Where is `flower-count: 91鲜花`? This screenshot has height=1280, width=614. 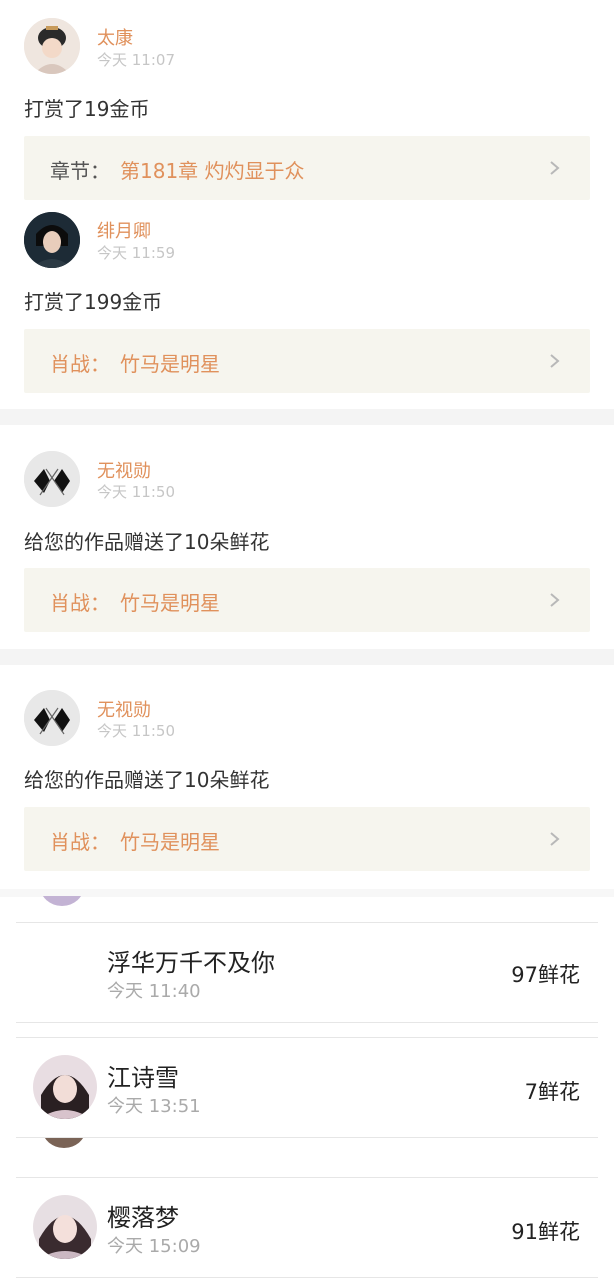 flower-count: 91鲜花 is located at coordinates (545, 1232).